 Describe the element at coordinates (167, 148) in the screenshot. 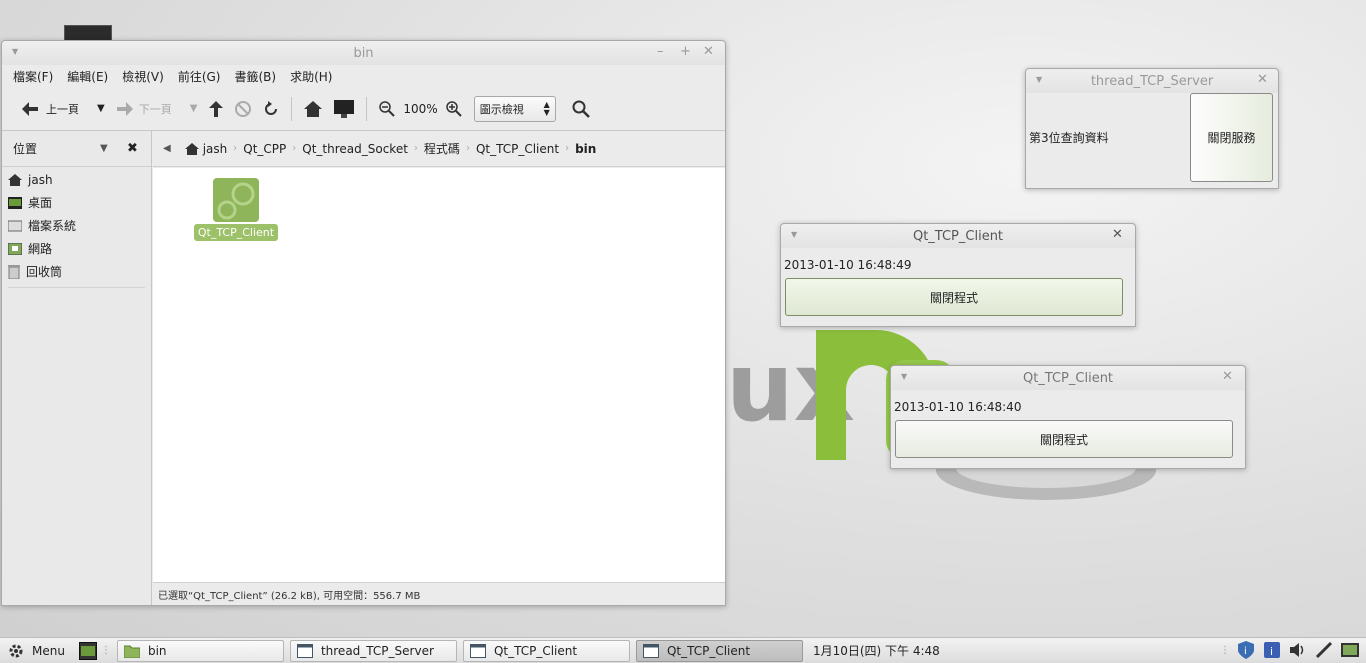

I see `breadcrumb-left-icon: ◀` at that location.